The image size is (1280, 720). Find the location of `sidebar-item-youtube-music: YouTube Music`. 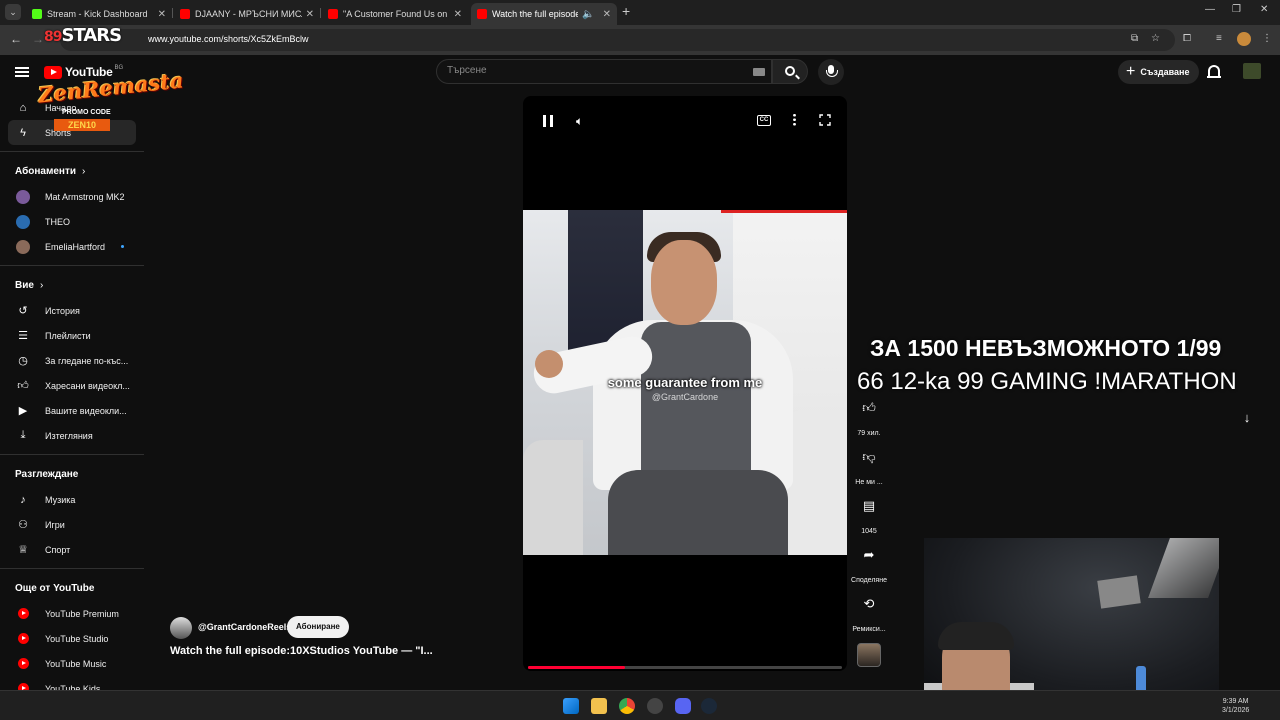

sidebar-item-youtube-music: YouTube Music is located at coordinates (72, 663).